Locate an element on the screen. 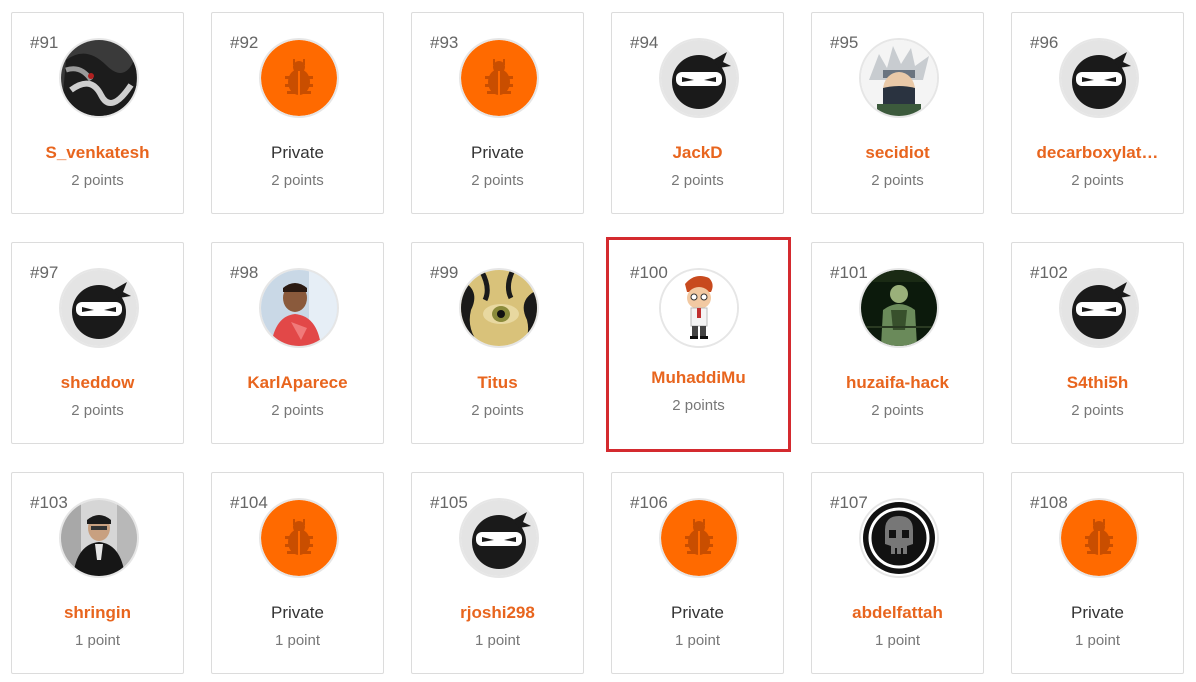 This screenshot has width=1196, height=682. rank-label: #91 is located at coordinates (44, 42).